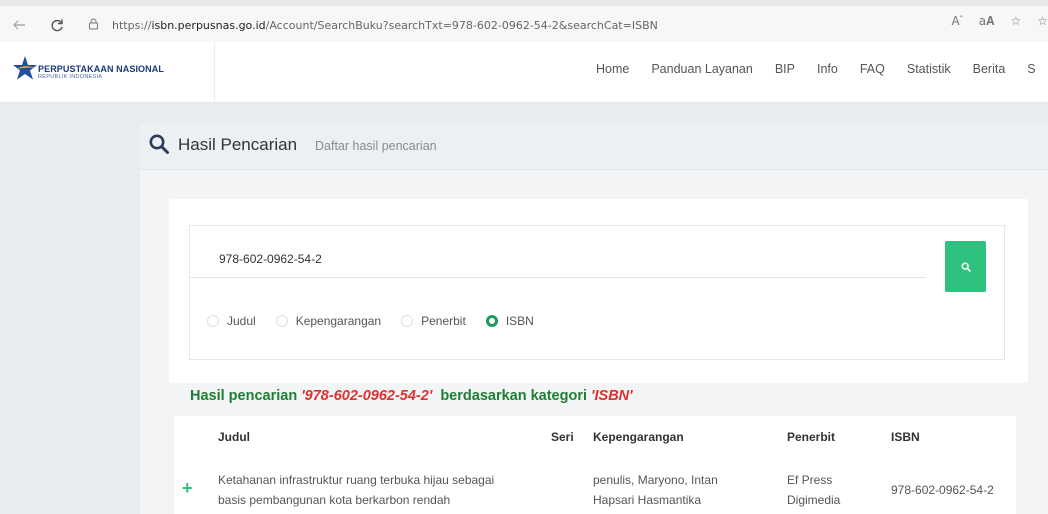 This screenshot has height=514, width=1048. I want to click on radio-label: ISBN, so click(519, 321).